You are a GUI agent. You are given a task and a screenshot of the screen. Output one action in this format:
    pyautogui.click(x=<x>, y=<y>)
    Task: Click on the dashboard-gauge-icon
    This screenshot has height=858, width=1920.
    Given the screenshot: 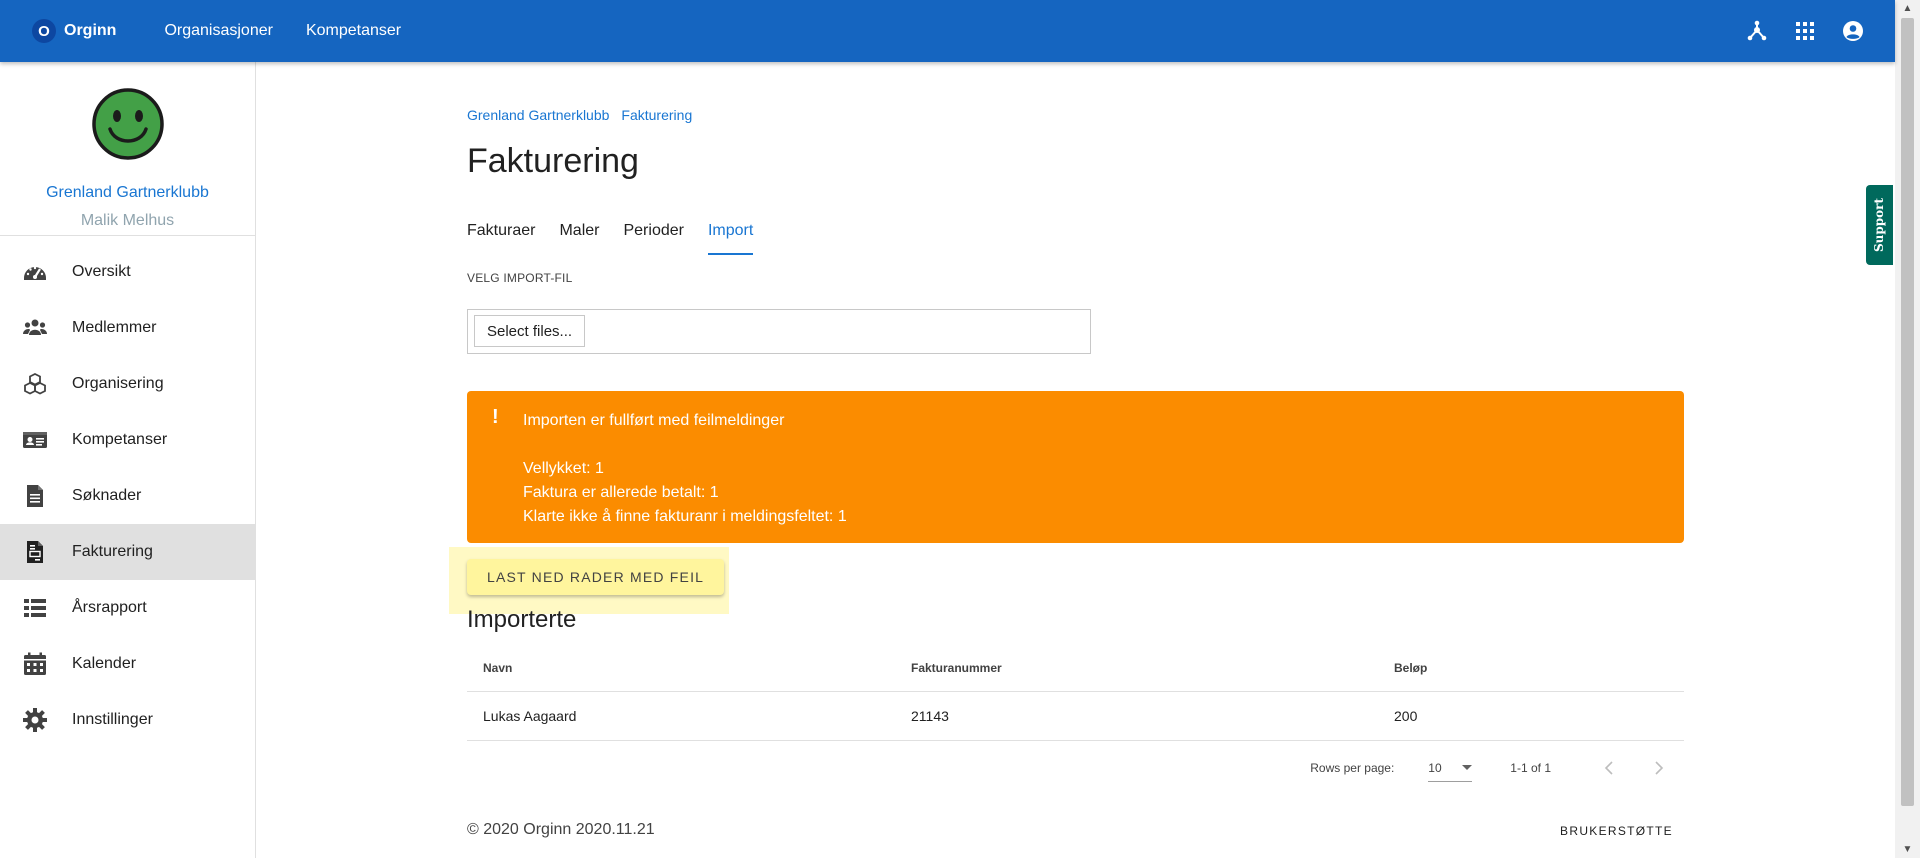 What is the action you would take?
    pyautogui.click(x=35, y=272)
    